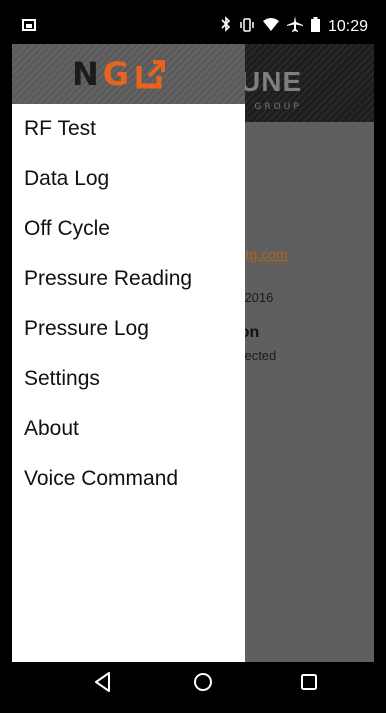 The width and height of the screenshot is (386, 713). I want to click on menu-item-about: About, so click(128, 429).